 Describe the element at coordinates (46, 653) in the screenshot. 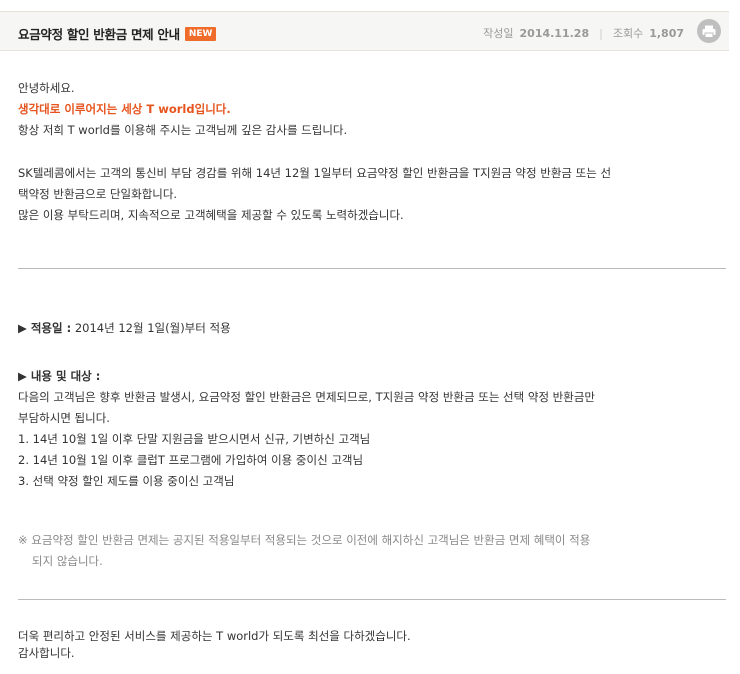

I see `closing-line-2: 감사합니다.` at that location.